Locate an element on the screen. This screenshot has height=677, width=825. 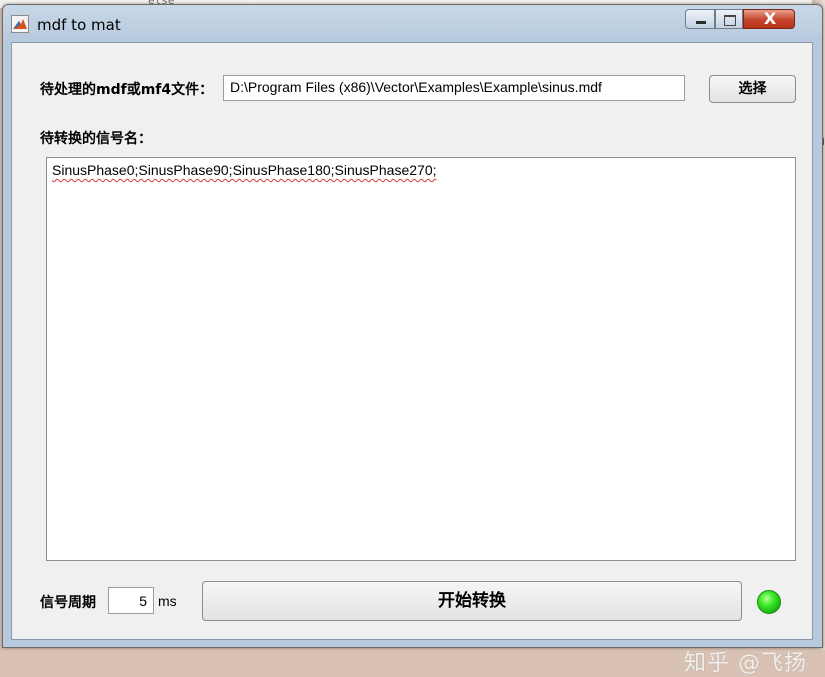
file-label: 待处理的mdf或mf4文件： is located at coordinates (127, 90).